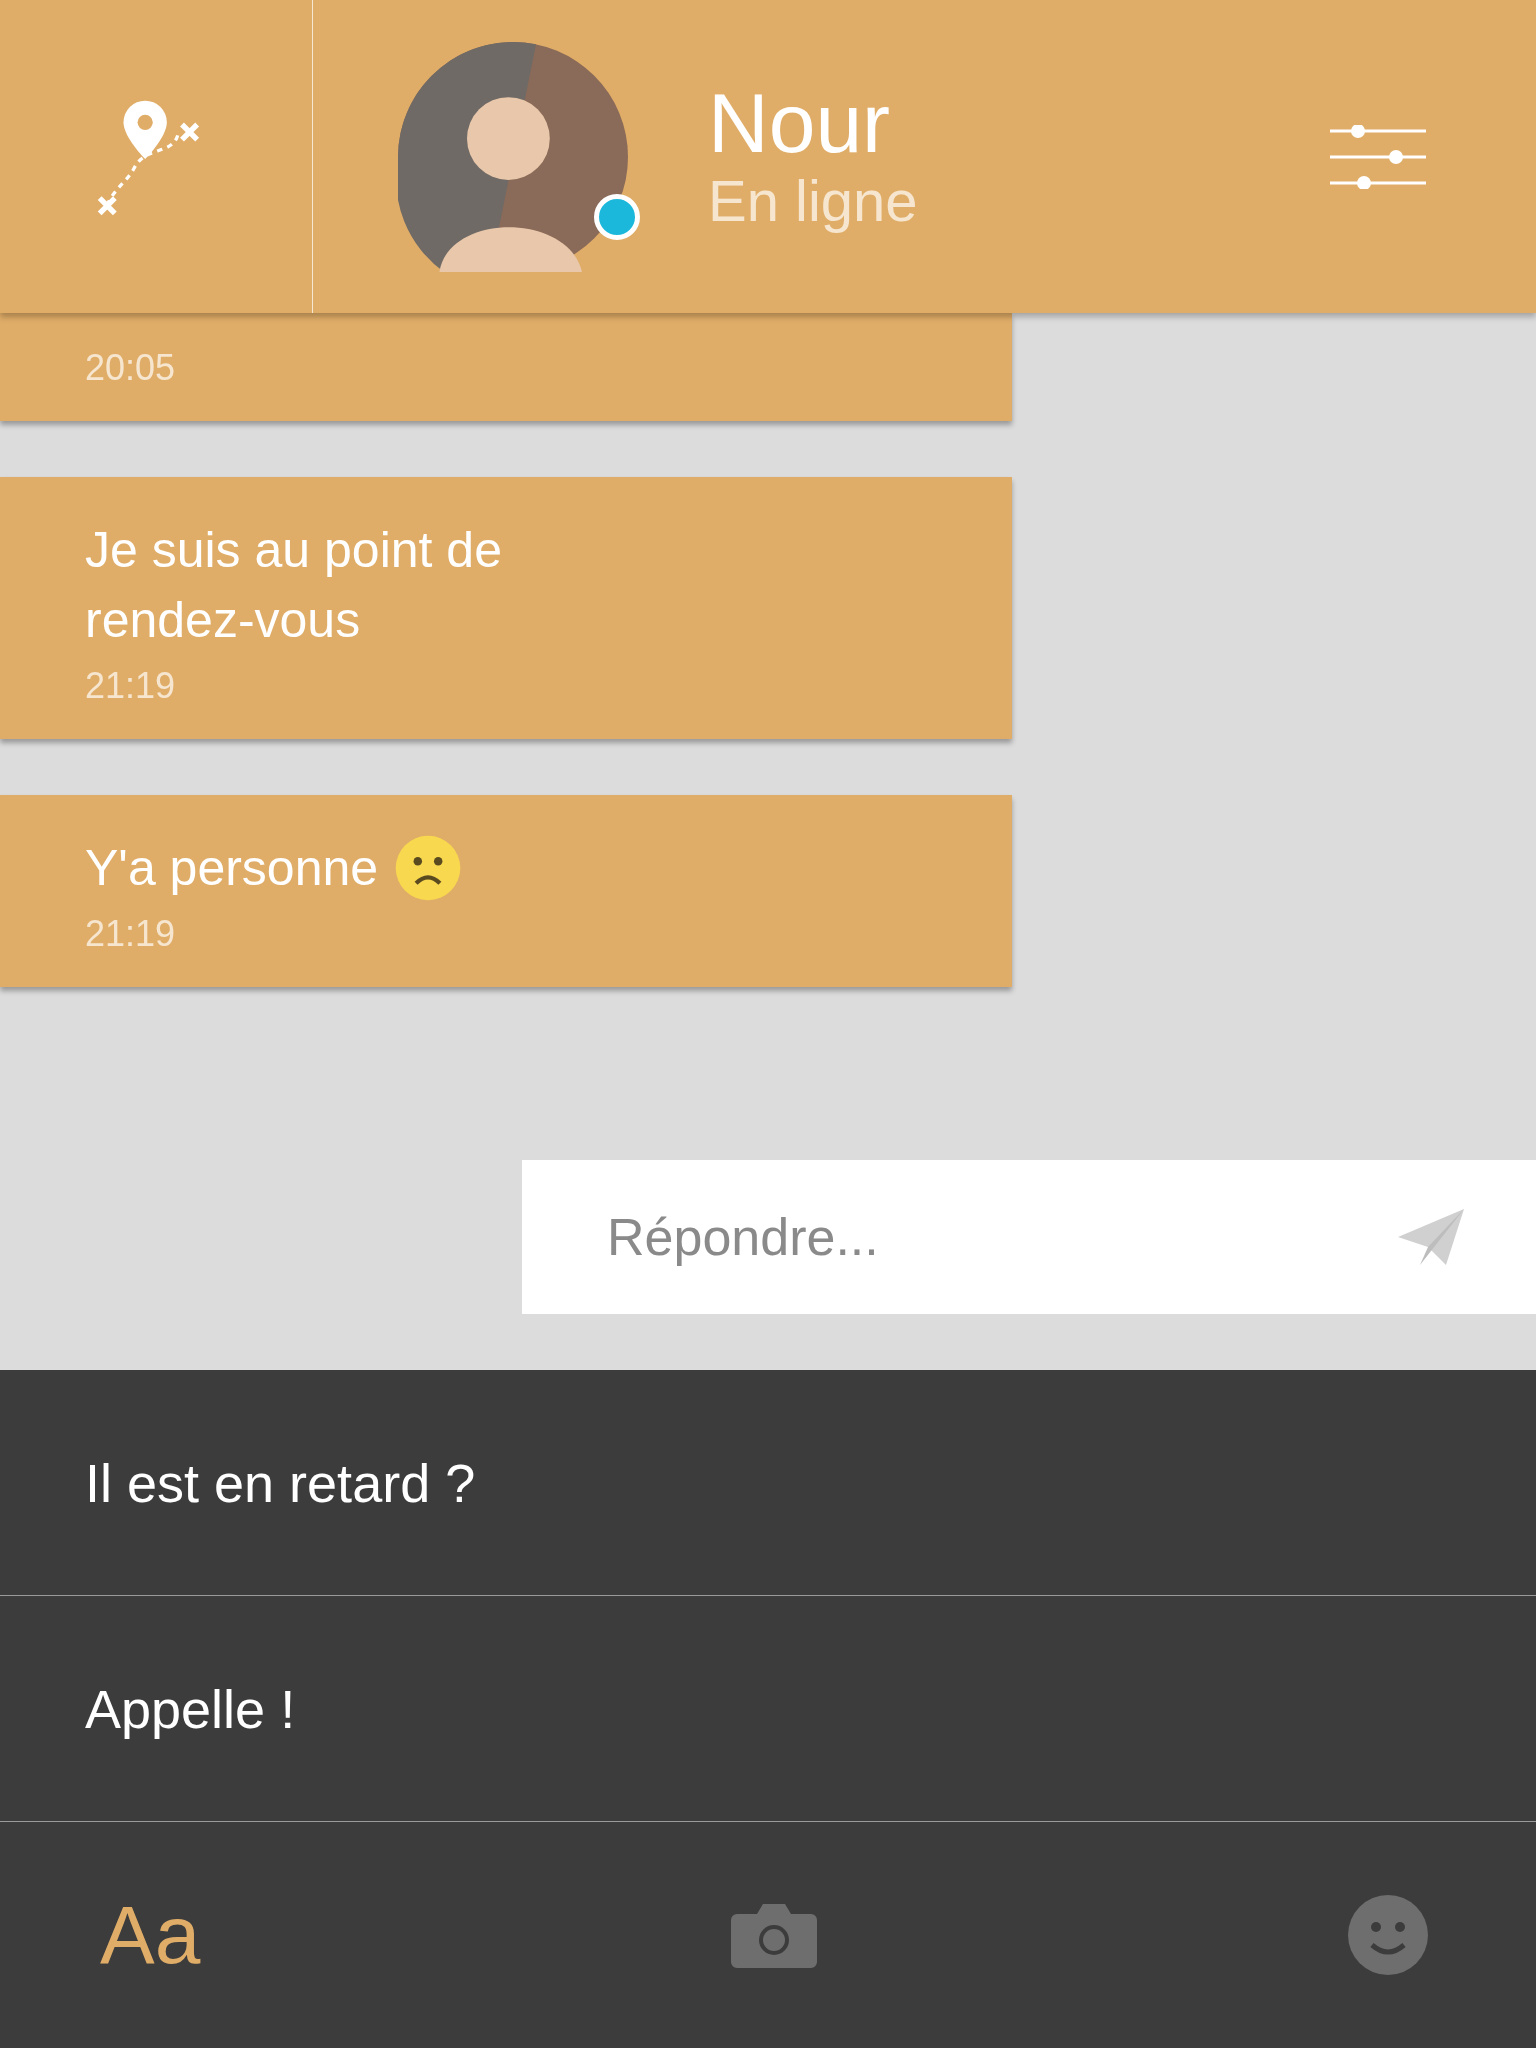  Describe the element at coordinates (1431, 1237) in the screenshot. I see `send-icon` at that location.